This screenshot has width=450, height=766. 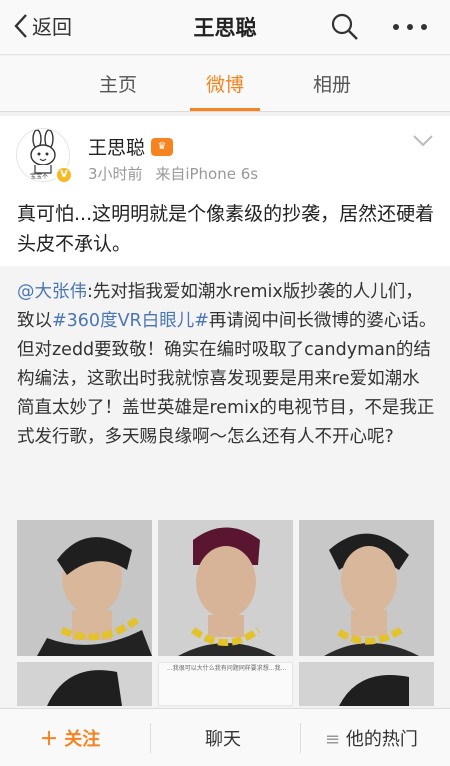 I want to click on more-button, so click(x=410, y=27).